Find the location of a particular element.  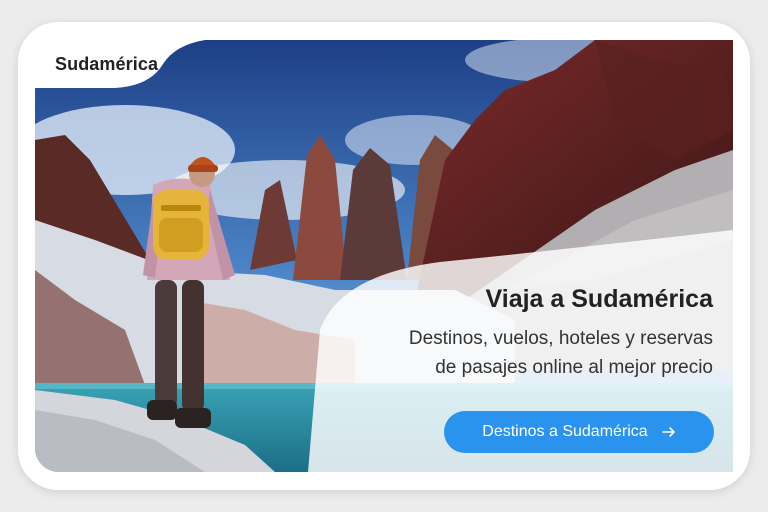

region-tag: Sudamérica is located at coordinates (120, 64).